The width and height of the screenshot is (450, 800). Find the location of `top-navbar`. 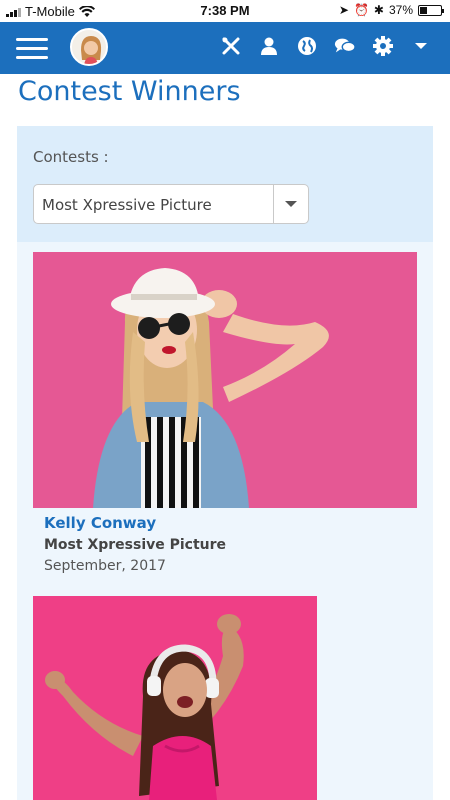

top-navbar is located at coordinates (225, 48).